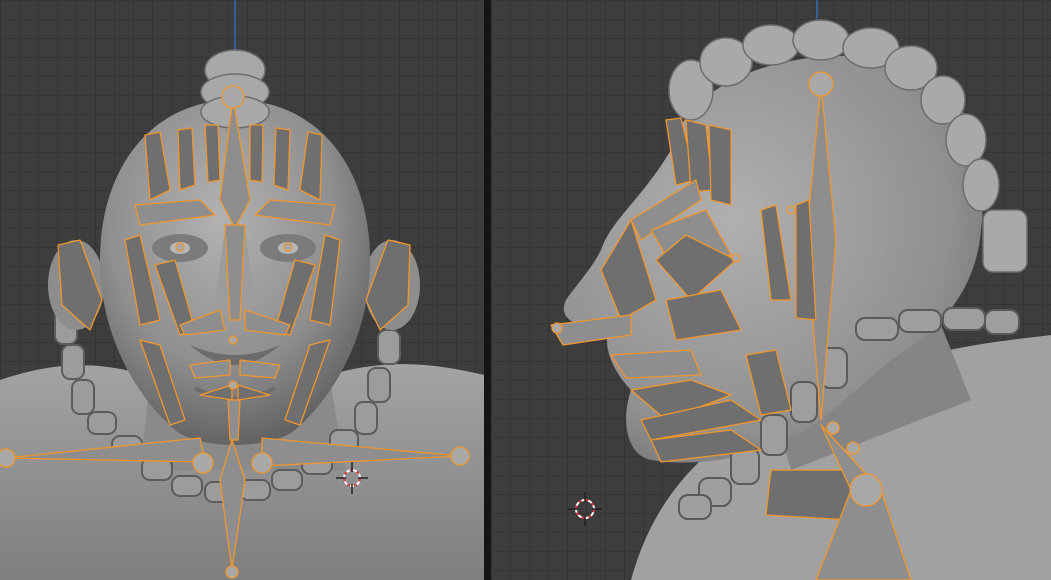 The image size is (1051, 580). What do you see at coordinates (585, 509) in the screenshot?
I see `3d-cursor-icon` at bounding box center [585, 509].